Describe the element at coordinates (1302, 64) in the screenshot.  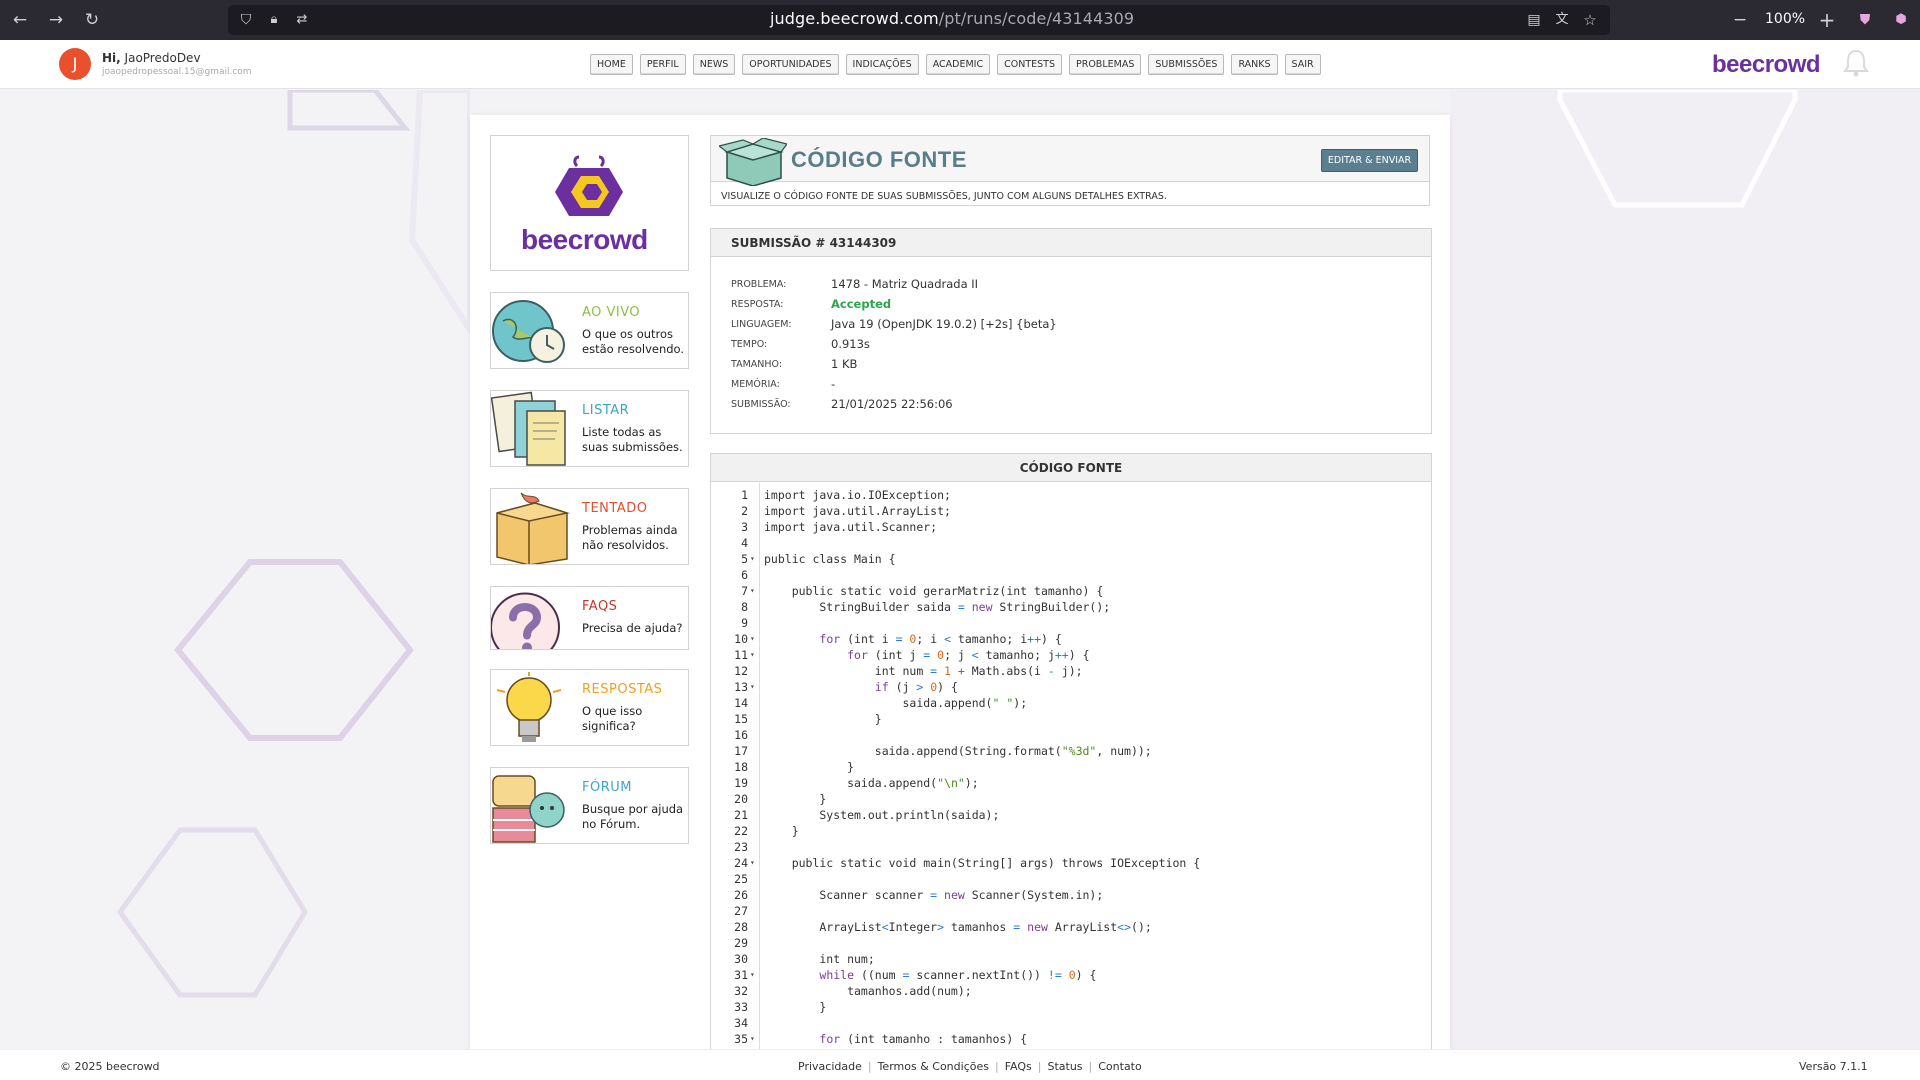
I see `nav-item-sair: SAIR` at that location.